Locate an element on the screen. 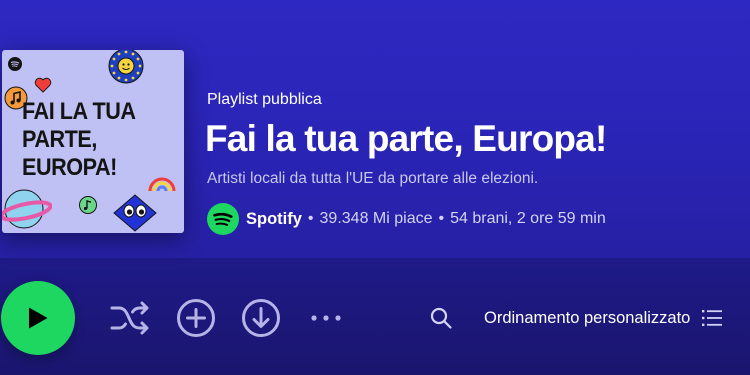  add-to-library-button is located at coordinates (196, 318).